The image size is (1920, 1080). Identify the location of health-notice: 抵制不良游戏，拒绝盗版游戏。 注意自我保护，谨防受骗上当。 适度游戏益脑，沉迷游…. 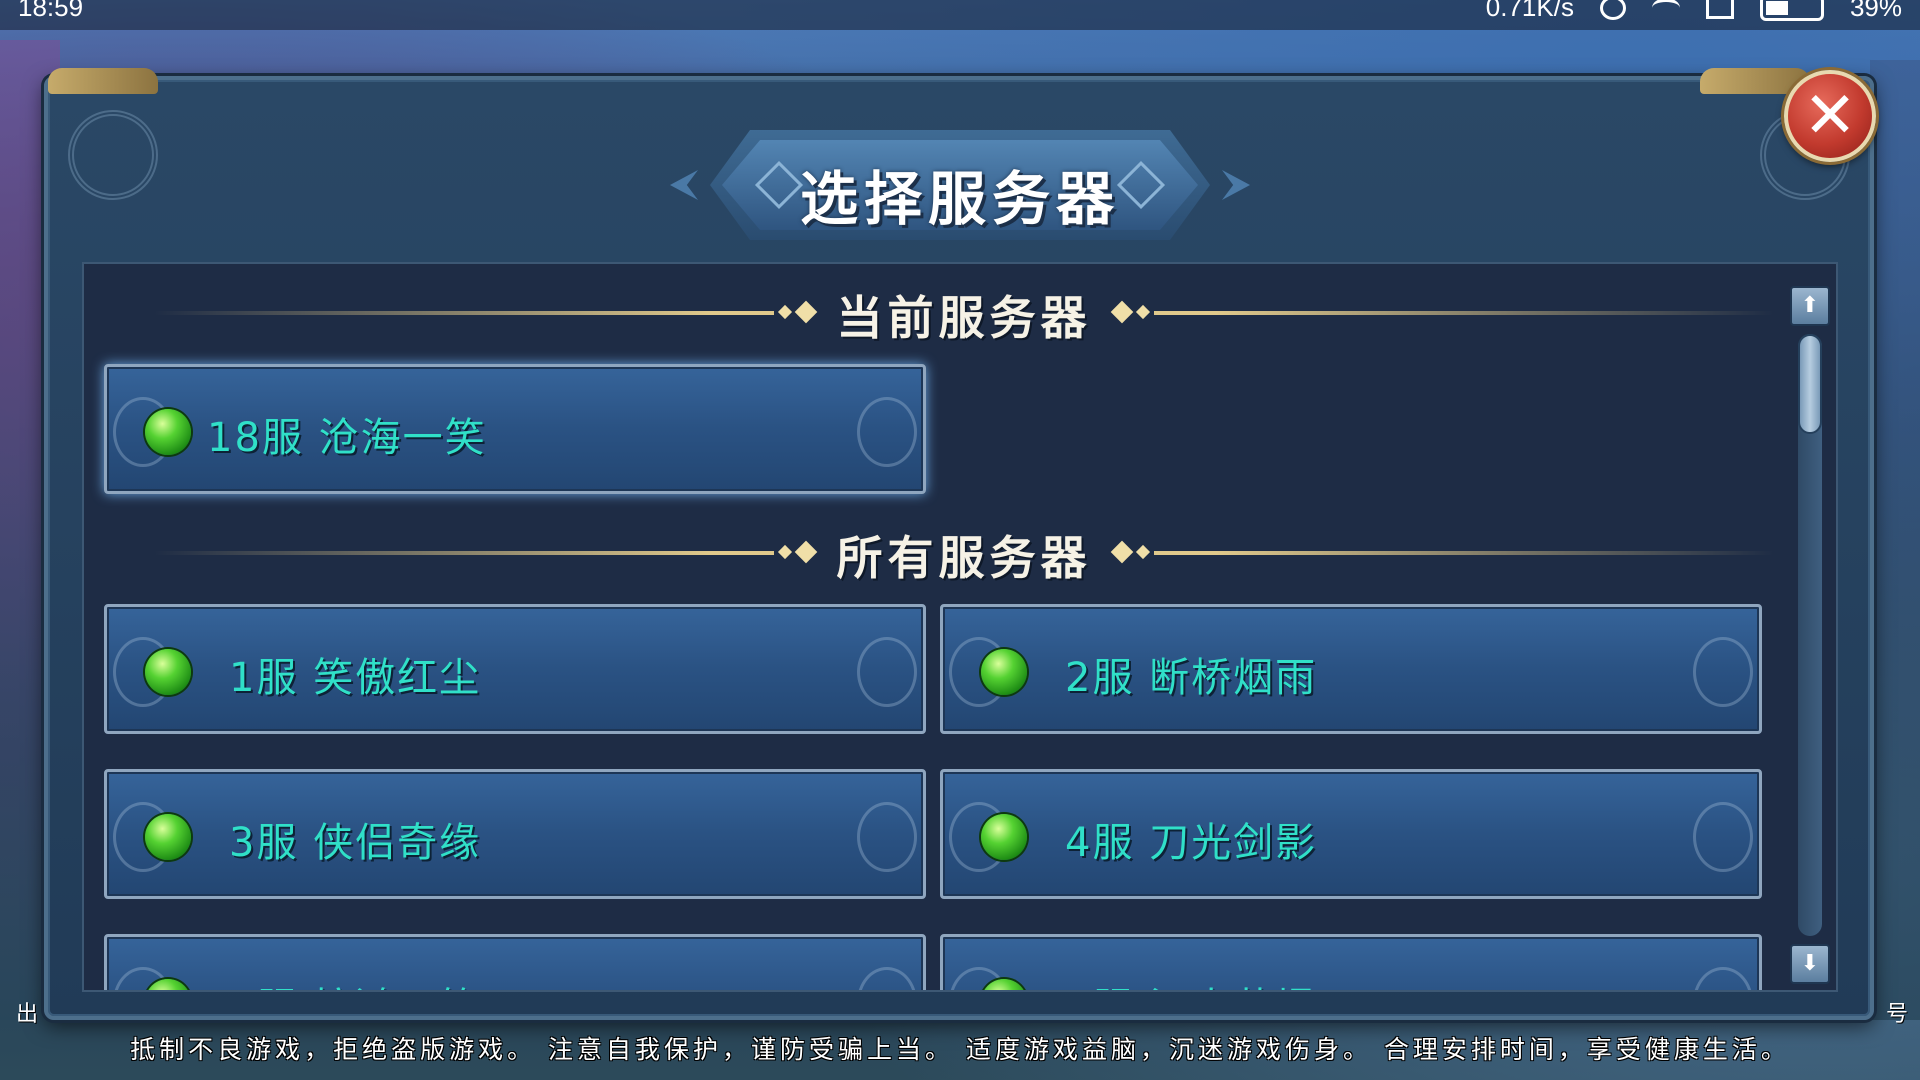
(960, 1049).